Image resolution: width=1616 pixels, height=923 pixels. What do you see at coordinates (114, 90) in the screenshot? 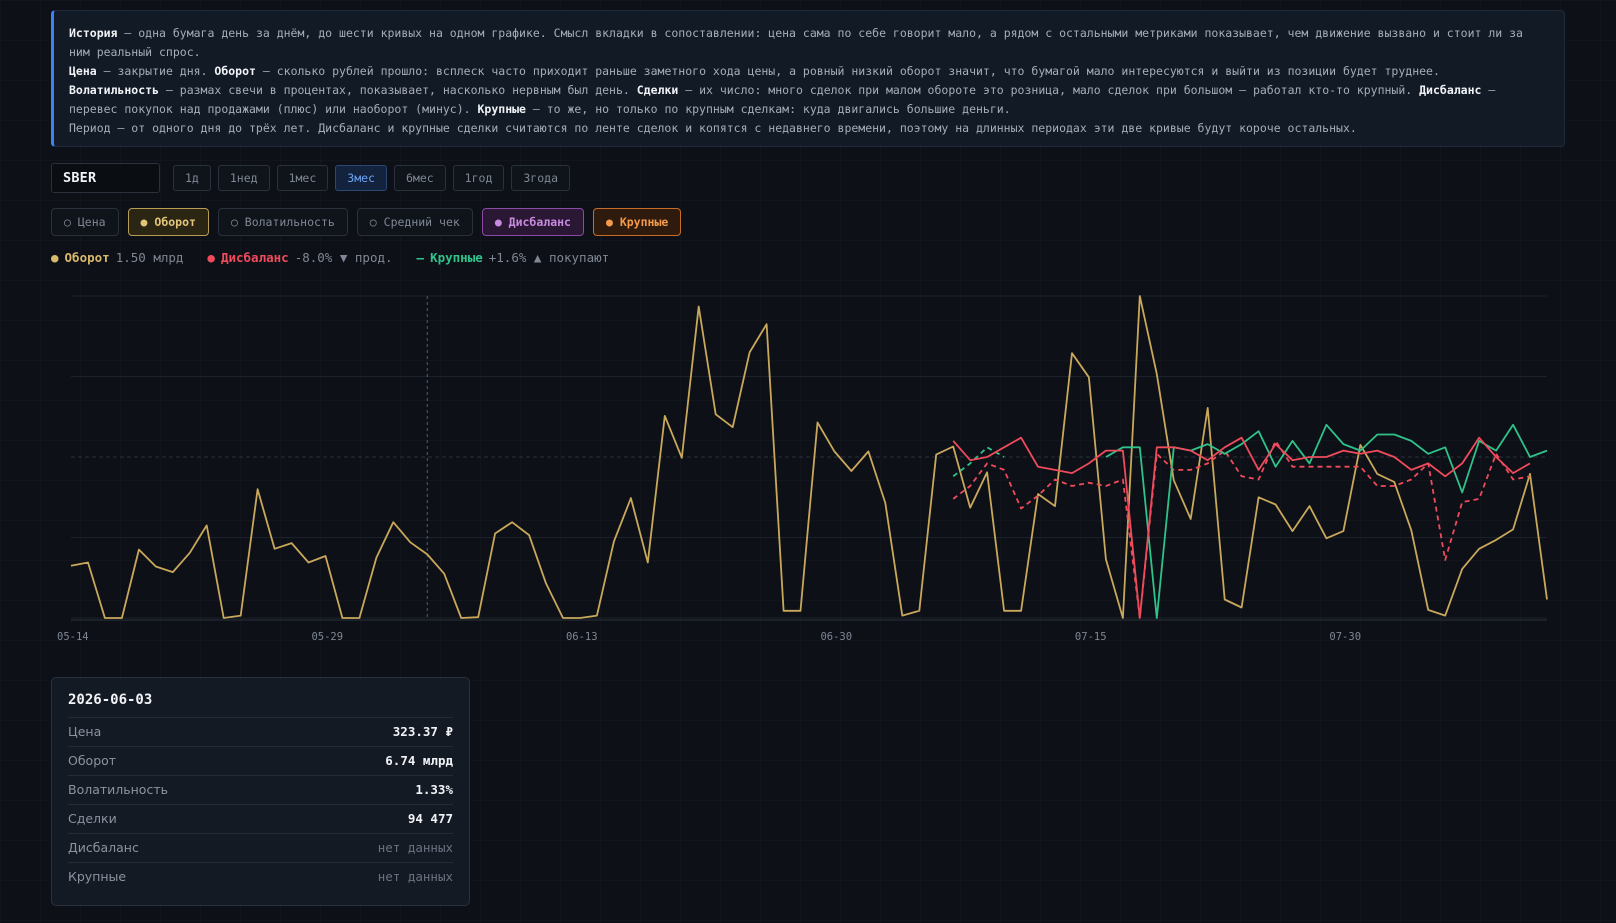
I see `info-term: Волатильность` at bounding box center [114, 90].